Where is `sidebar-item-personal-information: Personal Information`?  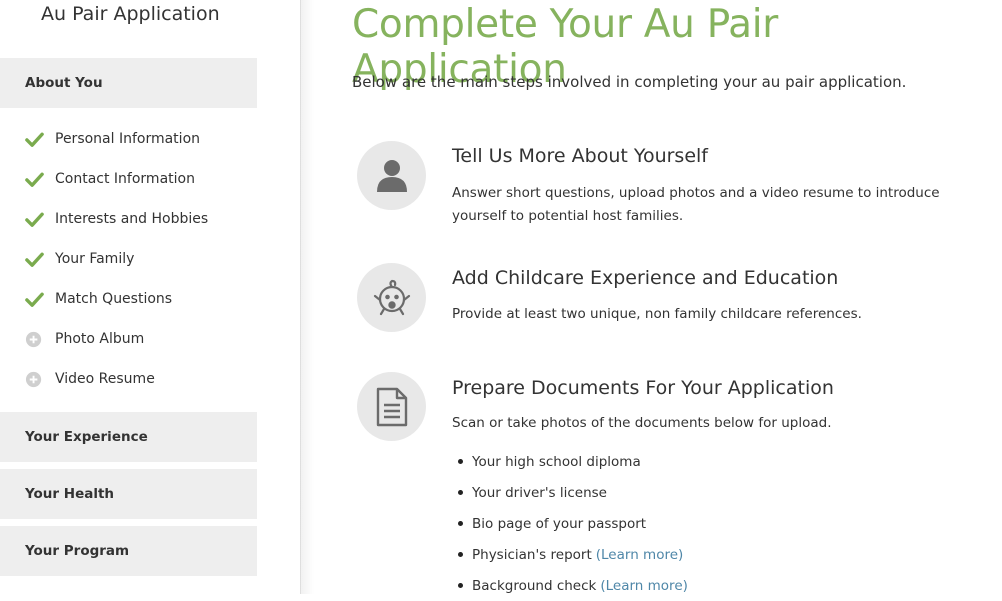 sidebar-item-personal-information: Personal Information is located at coordinates (112, 139).